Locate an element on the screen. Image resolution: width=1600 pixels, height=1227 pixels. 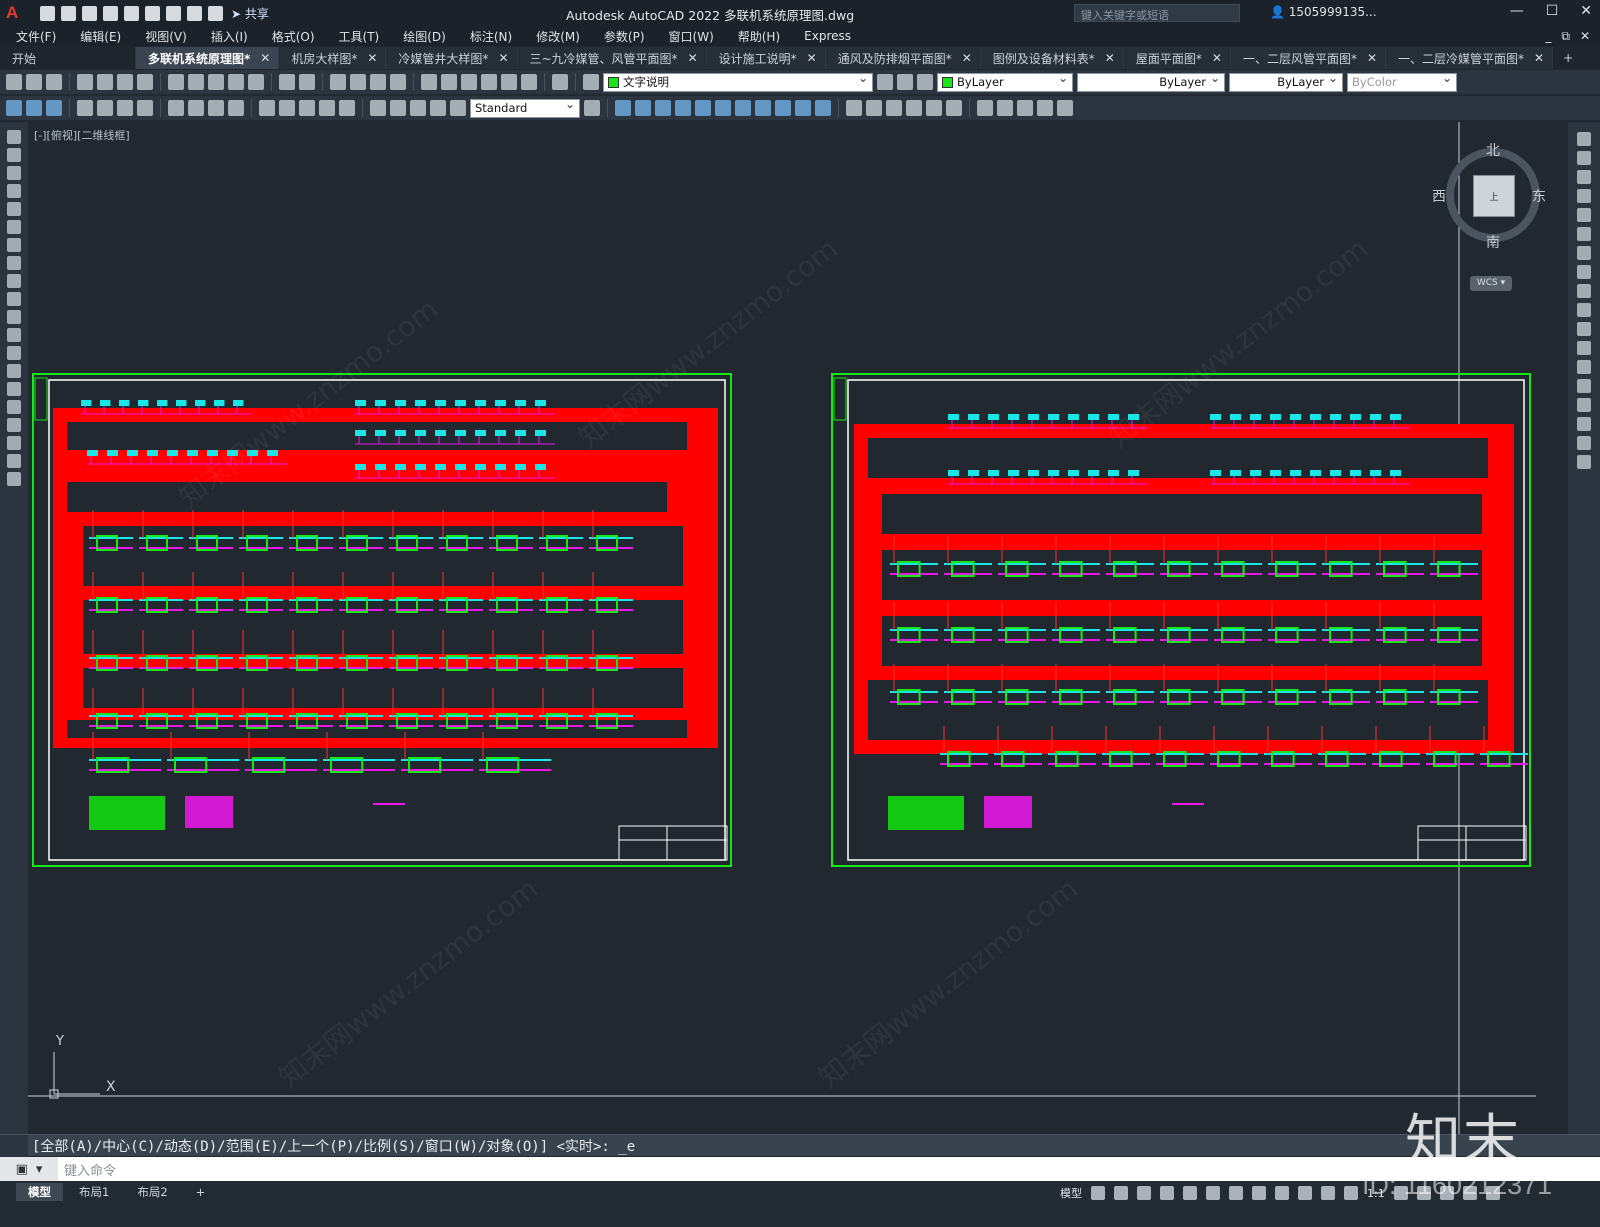
file-tab: 机房大样图* ✕ is located at coordinates (333, 58).